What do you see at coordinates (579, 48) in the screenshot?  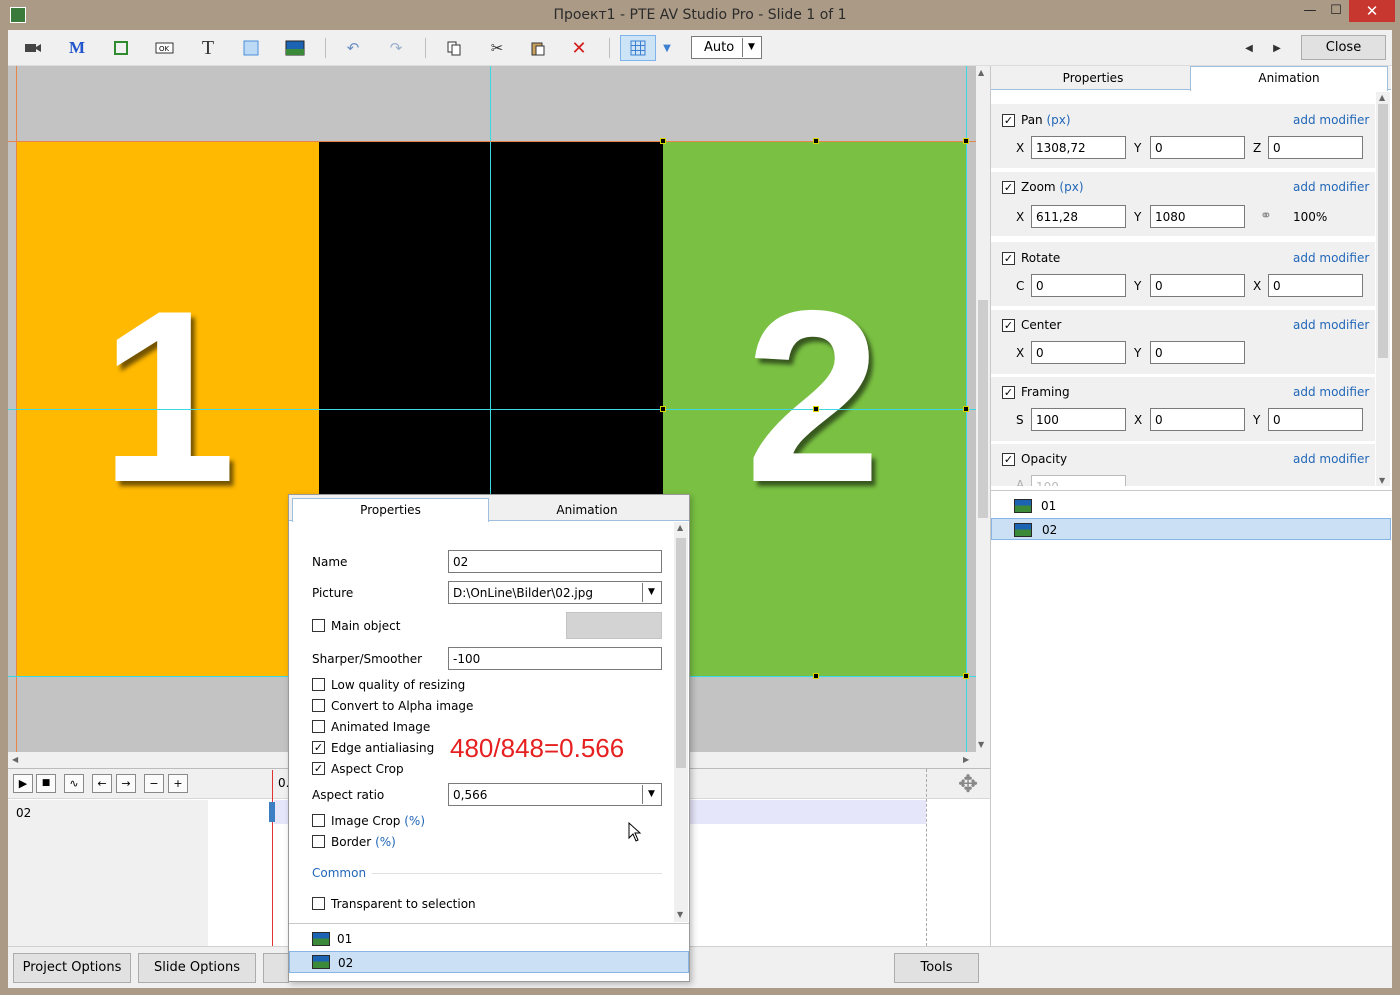 I see `delete-icon: ✕` at bounding box center [579, 48].